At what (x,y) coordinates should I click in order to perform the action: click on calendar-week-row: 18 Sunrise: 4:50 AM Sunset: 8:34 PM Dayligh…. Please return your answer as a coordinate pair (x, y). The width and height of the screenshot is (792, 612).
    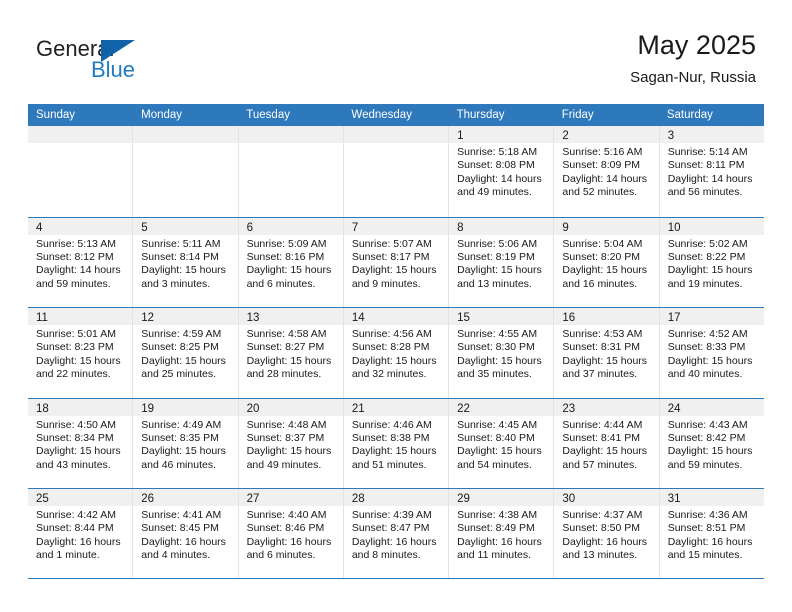
    Looking at the image, I should click on (396, 442).